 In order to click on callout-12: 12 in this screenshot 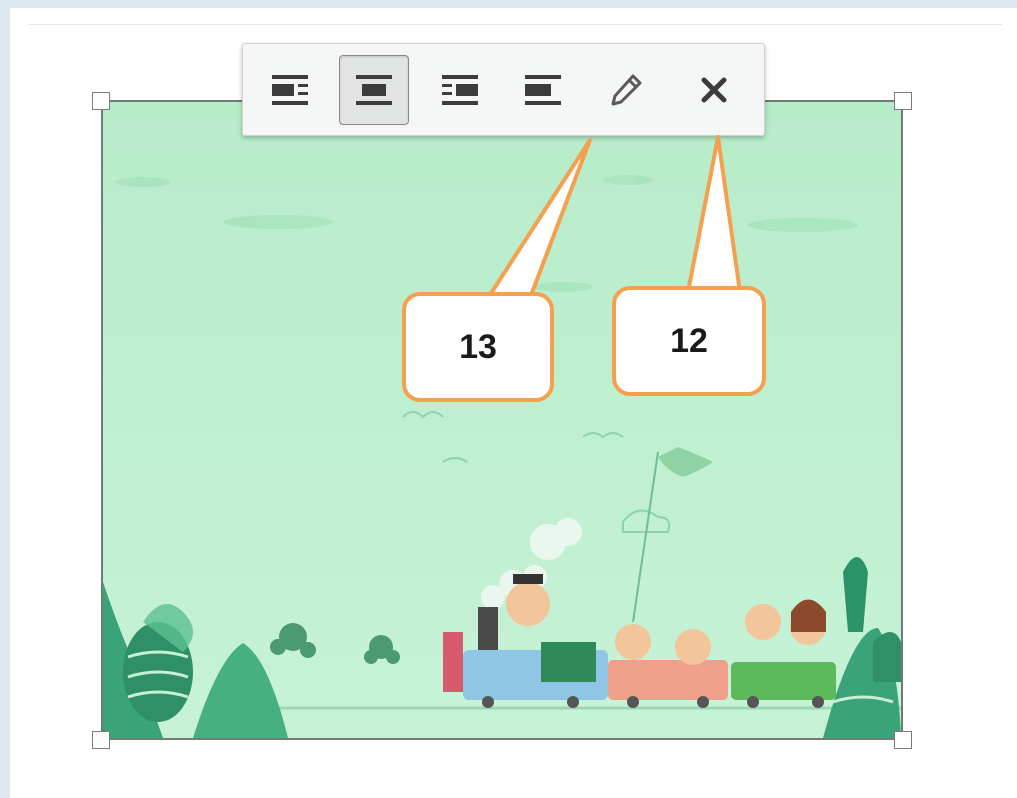, I will do `click(689, 341)`.